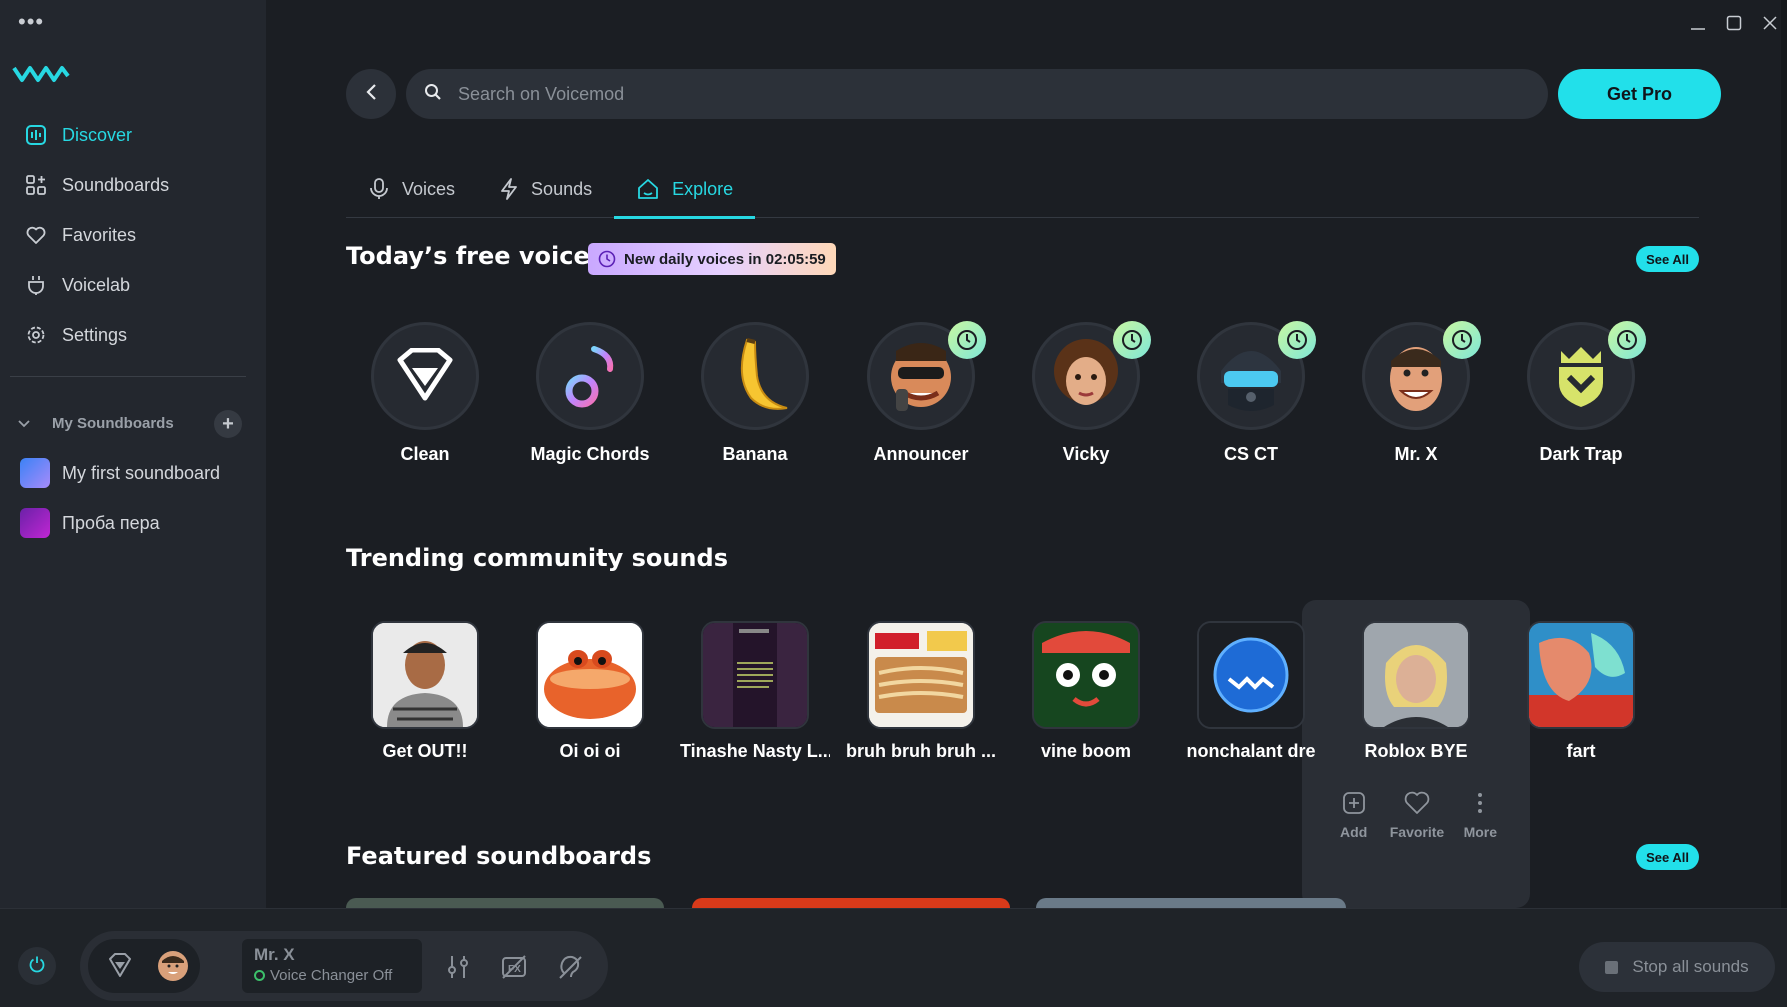 This screenshot has height=1007, width=1787. What do you see at coordinates (41, 77) in the screenshot?
I see `voicemod-logo` at bounding box center [41, 77].